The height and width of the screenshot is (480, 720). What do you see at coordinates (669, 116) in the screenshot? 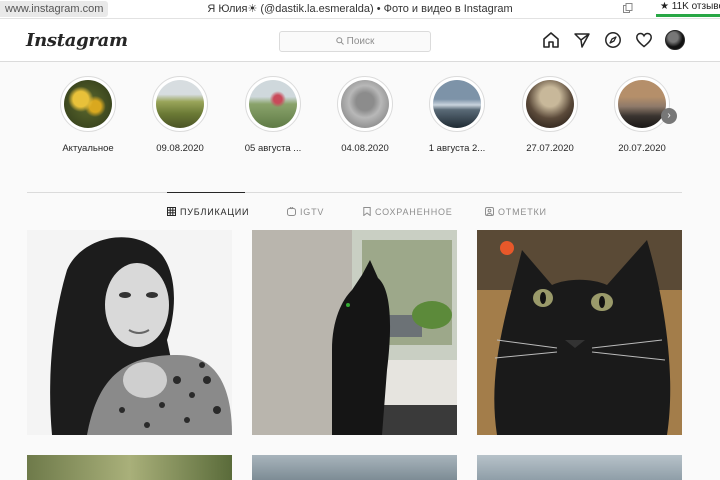
I see `chevron-right-icon: ›` at bounding box center [669, 116].